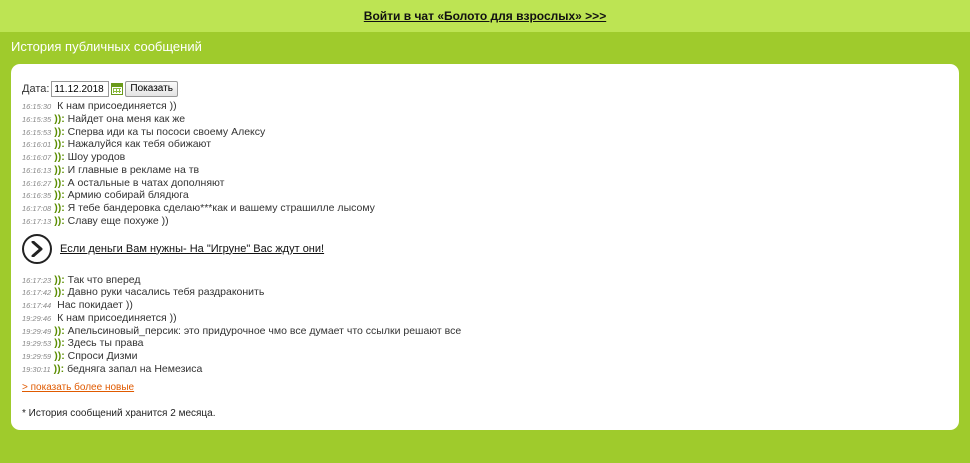 This screenshot has height=463, width=970. What do you see at coordinates (166, 292) in the screenshot?
I see `message-text: Давно руки часались тебя раздраконить` at bounding box center [166, 292].